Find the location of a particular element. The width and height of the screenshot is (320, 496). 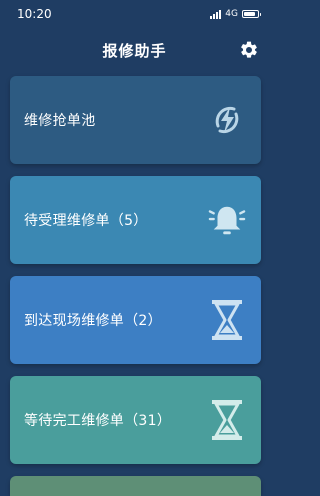

gear-icon is located at coordinates (249, 50).